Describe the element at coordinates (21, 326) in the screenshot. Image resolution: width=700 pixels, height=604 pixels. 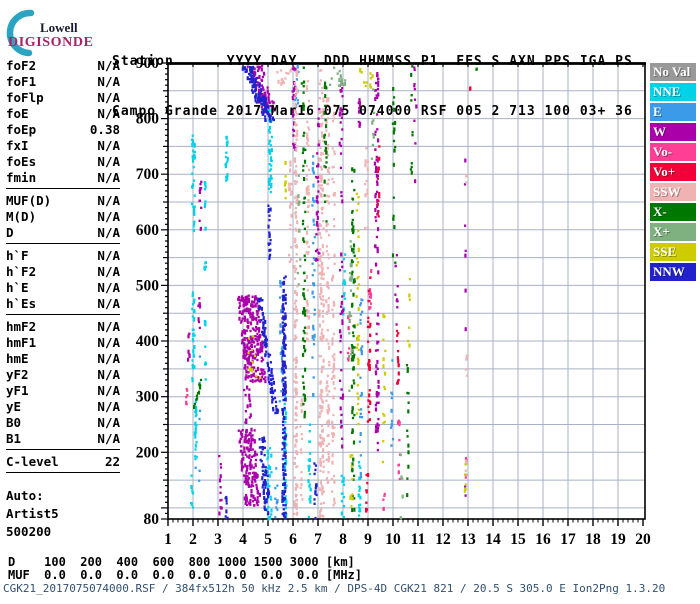
I see `param-label: hmF2` at that location.